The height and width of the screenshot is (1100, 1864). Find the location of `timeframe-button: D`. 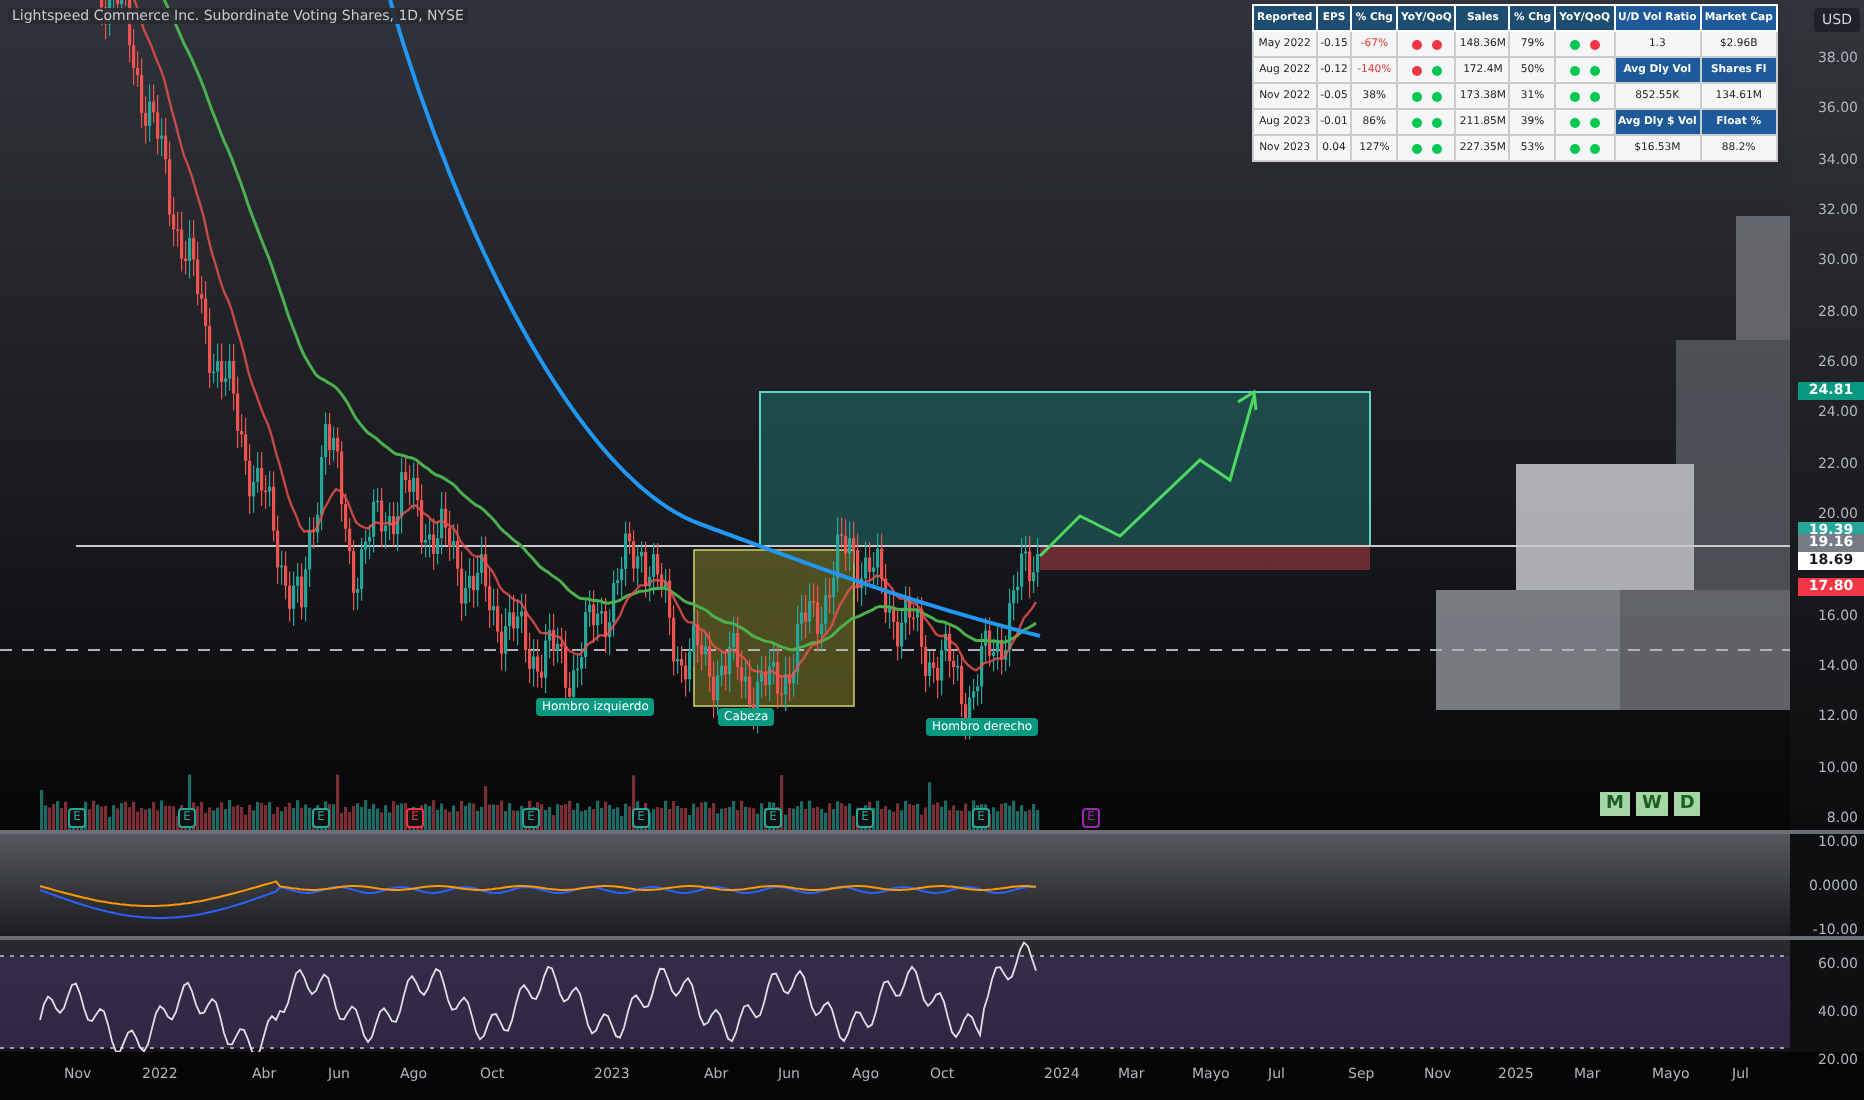

timeframe-button: D is located at coordinates (1687, 804).